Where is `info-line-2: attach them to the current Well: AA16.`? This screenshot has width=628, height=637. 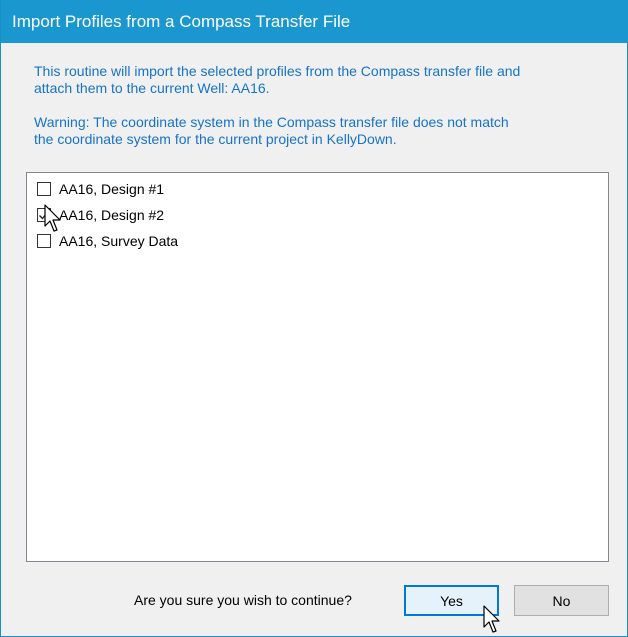 info-line-2: attach them to the current Well: AA16. is located at coordinates (152, 88).